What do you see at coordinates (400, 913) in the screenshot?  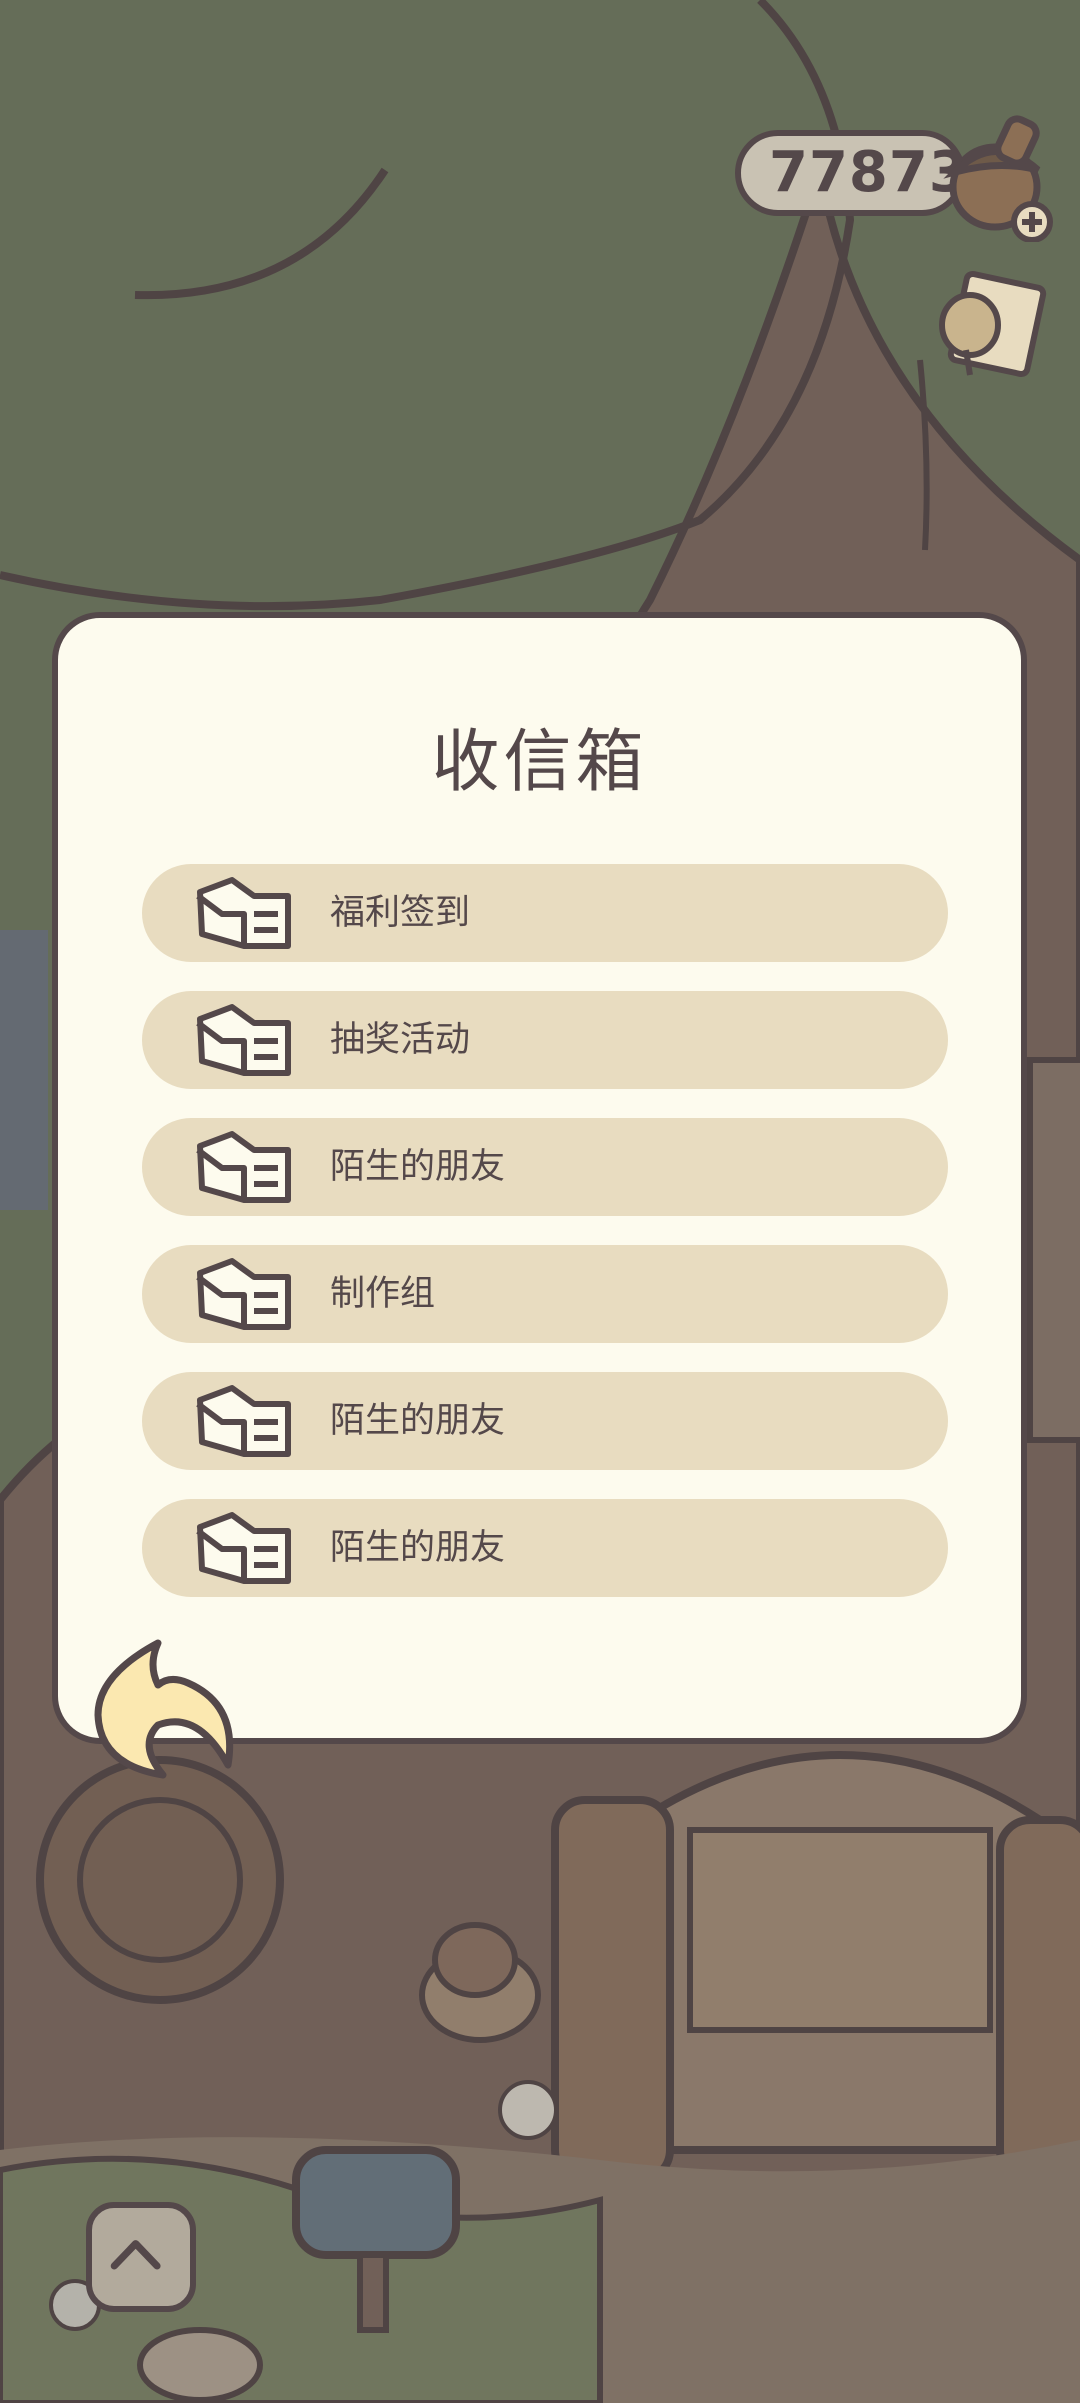 I see `mail-item-label: 福利签到` at bounding box center [400, 913].